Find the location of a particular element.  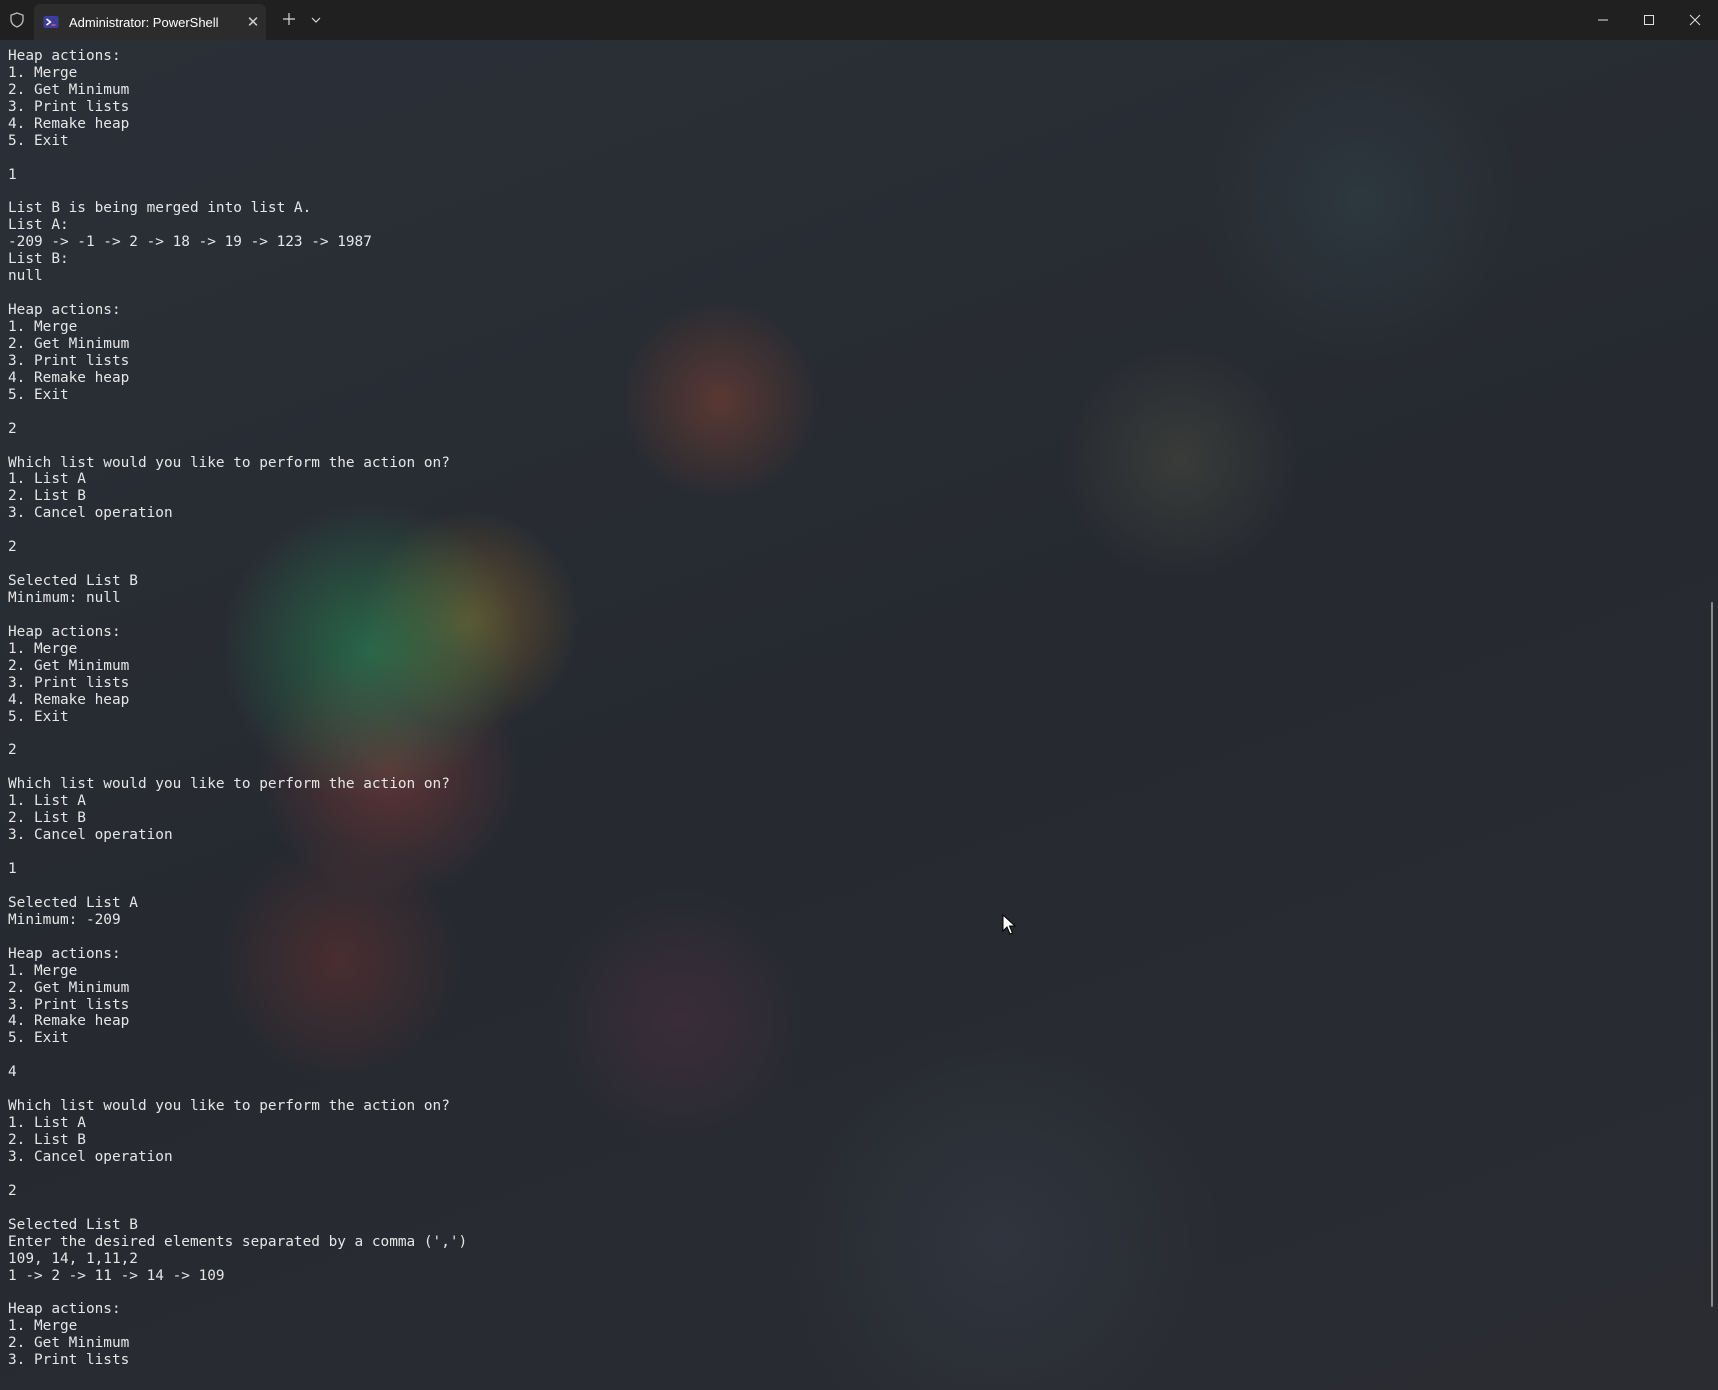

maximize-icon is located at coordinates (1649, 20).